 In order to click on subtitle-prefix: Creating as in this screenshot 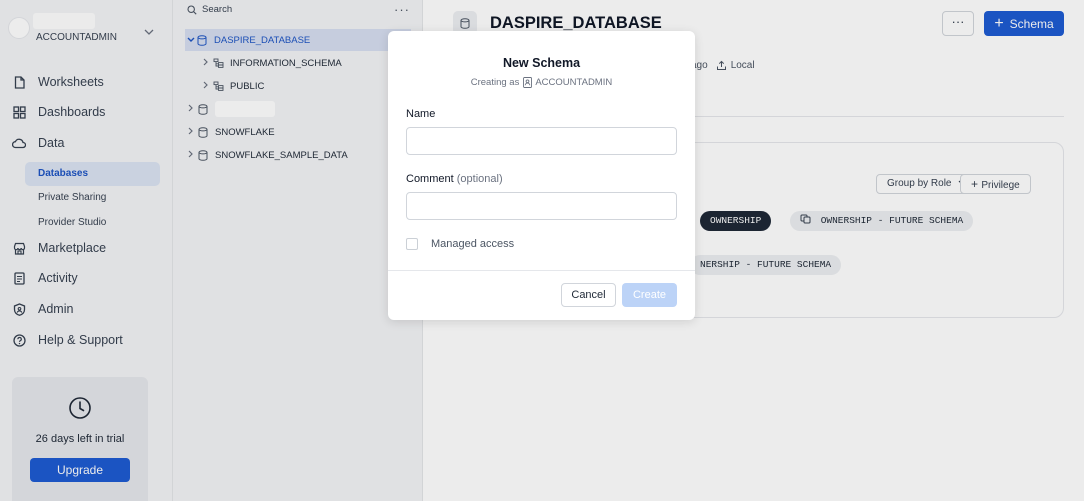, I will do `click(495, 82)`.